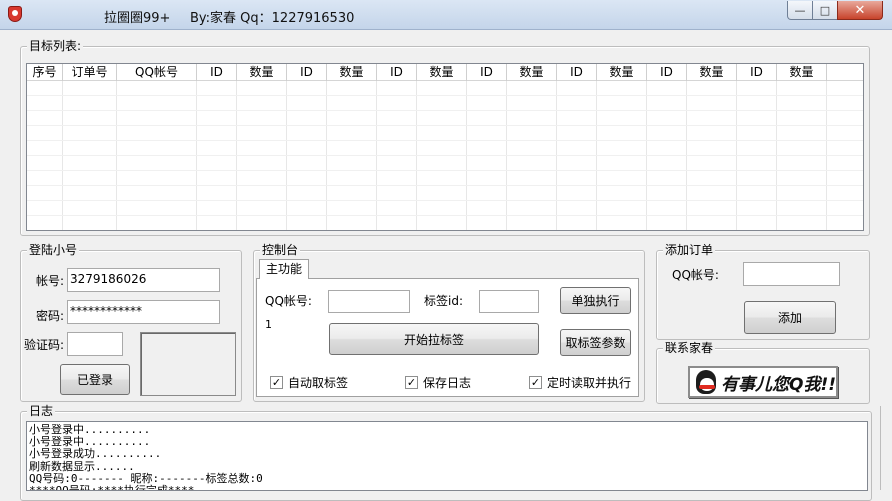 The image size is (892, 501). I want to click on column-header: 序号, so click(45, 72).